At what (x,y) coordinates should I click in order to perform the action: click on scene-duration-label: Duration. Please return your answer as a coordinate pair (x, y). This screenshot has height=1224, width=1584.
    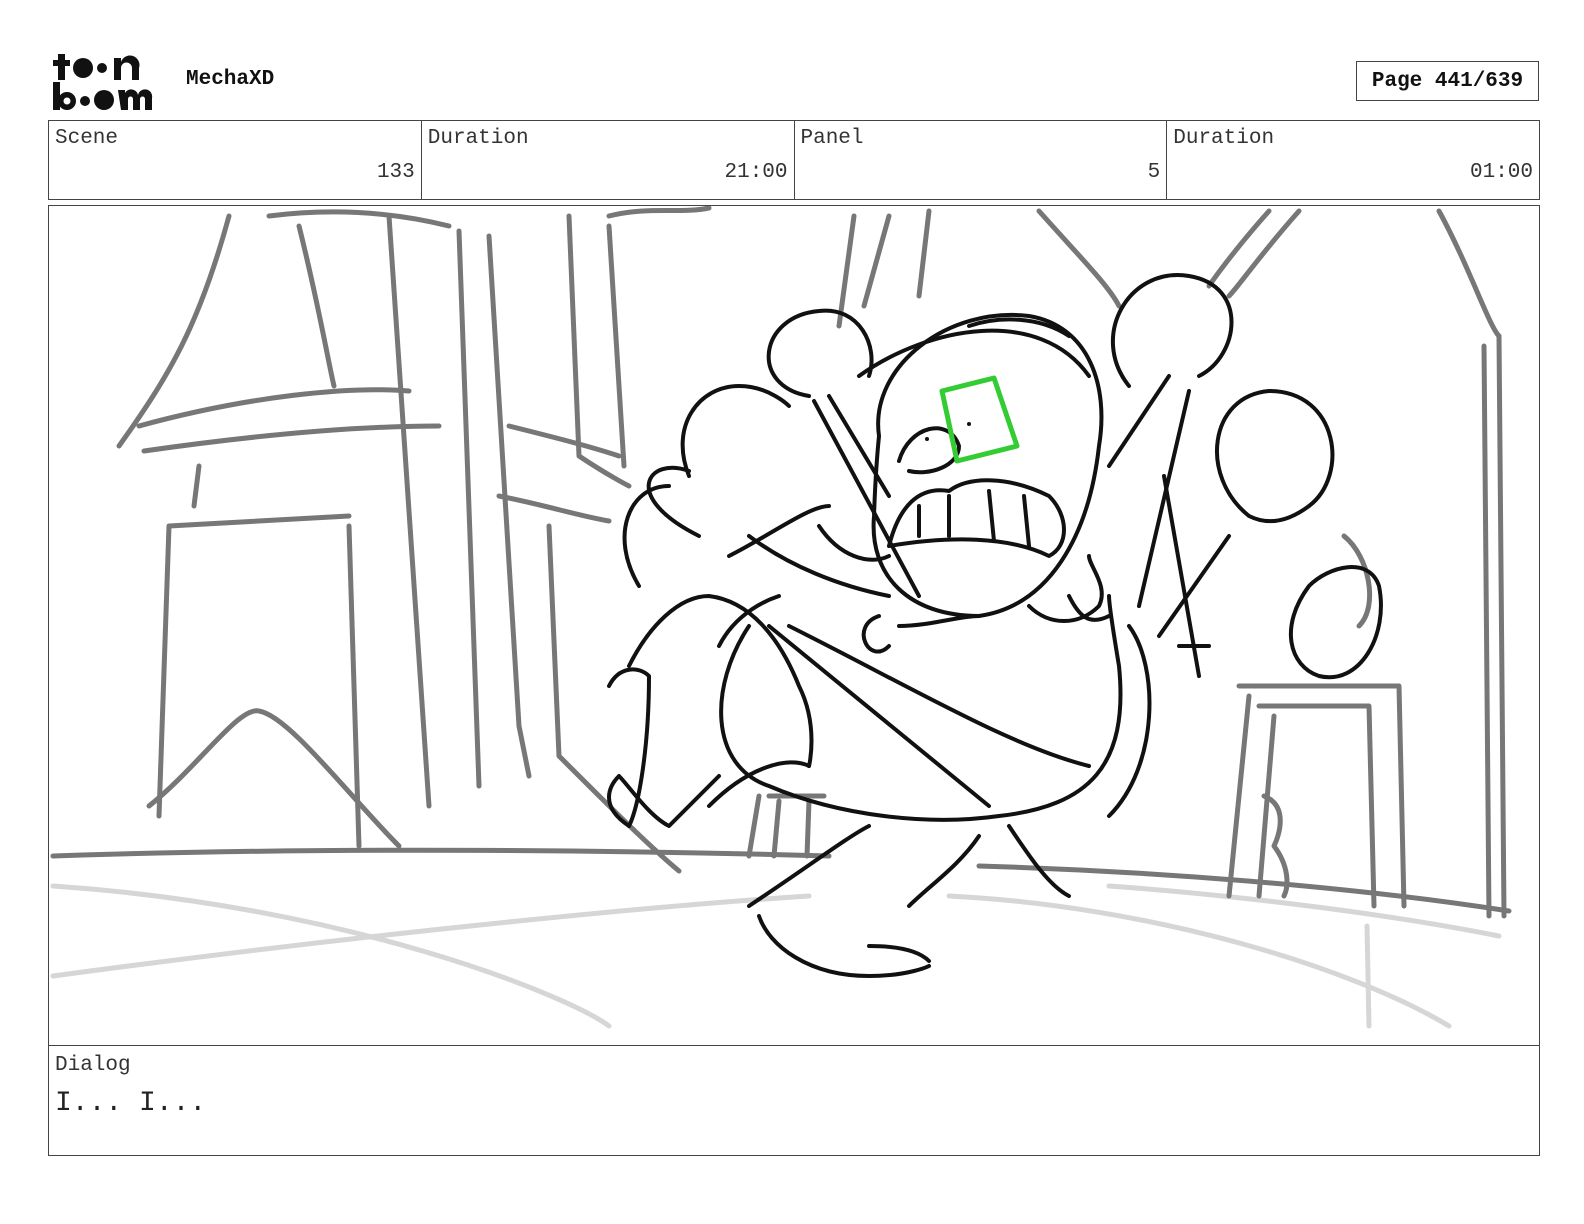
    Looking at the image, I should click on (478, 138).